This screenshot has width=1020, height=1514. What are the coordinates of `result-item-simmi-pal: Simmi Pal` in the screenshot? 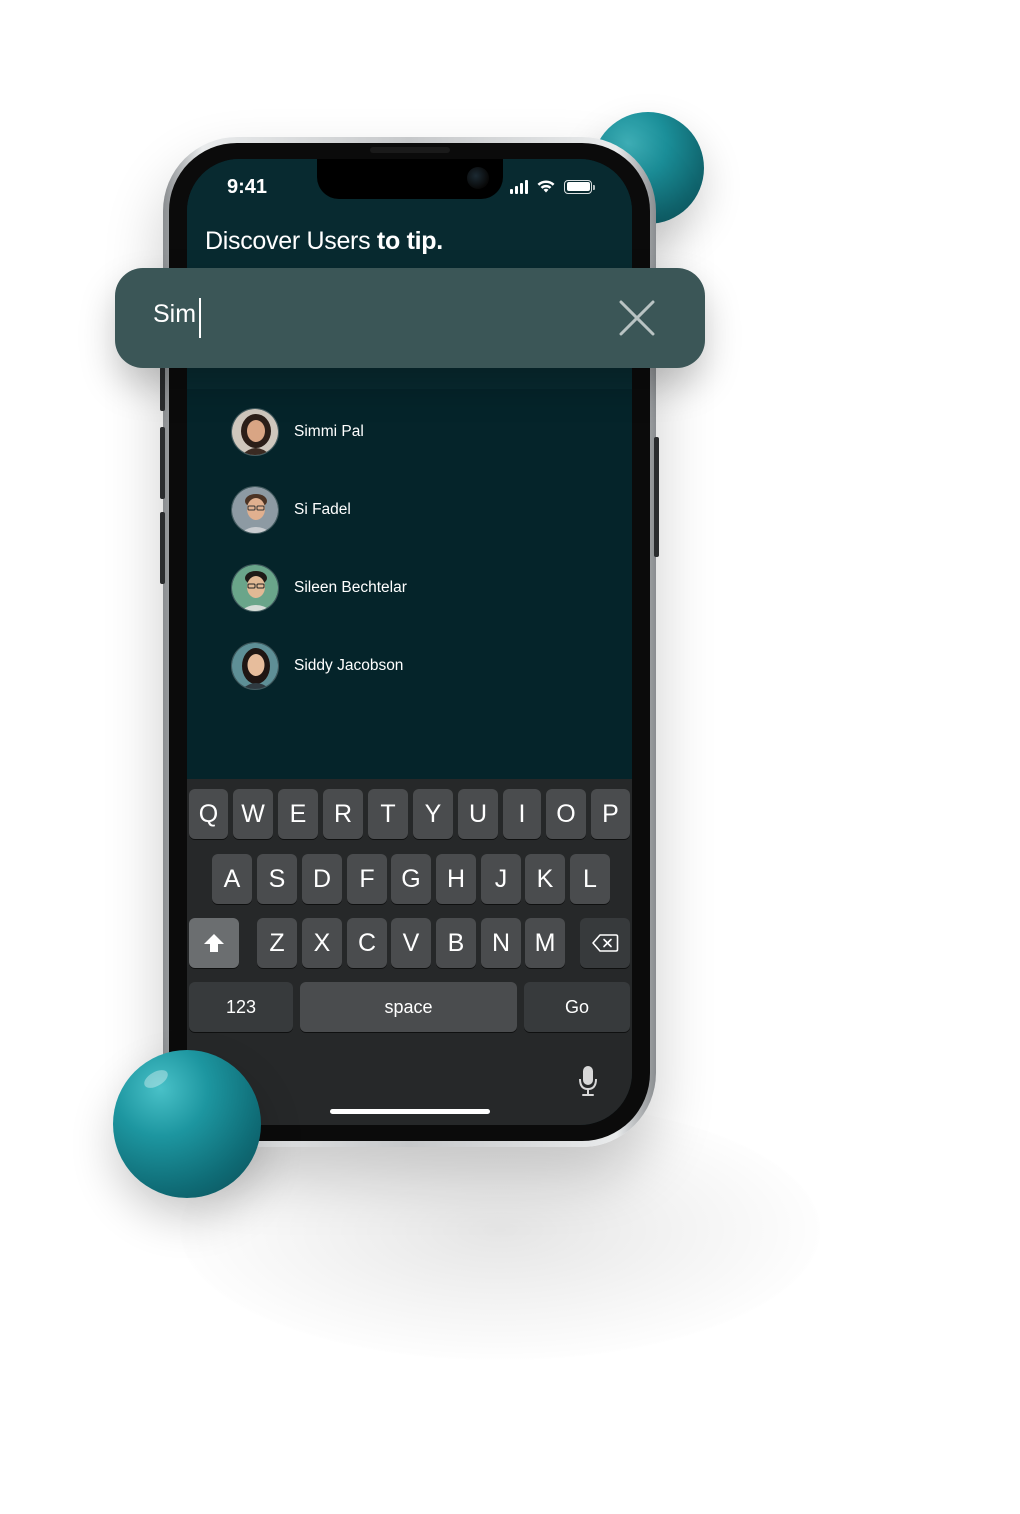 It's located at (411, 432).